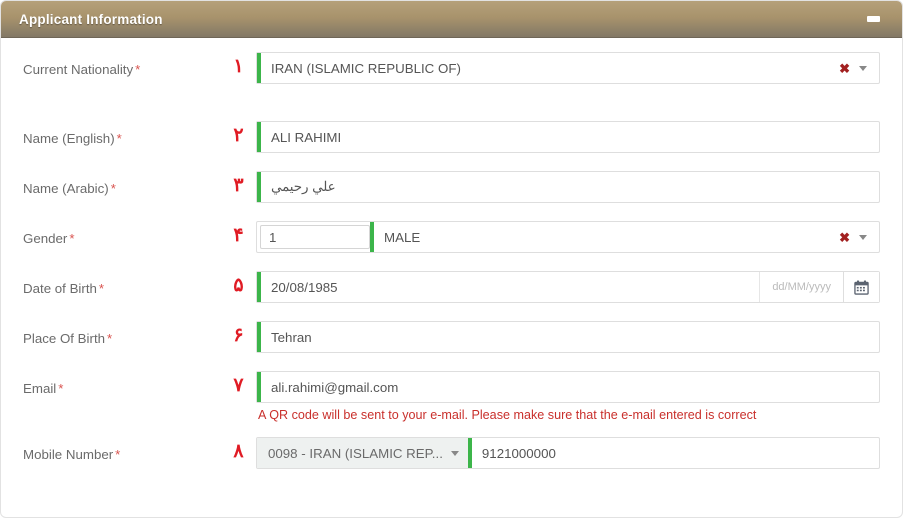 The image size is (903, 518). I want to click on step-number-7: ٧, so click(238, 385).